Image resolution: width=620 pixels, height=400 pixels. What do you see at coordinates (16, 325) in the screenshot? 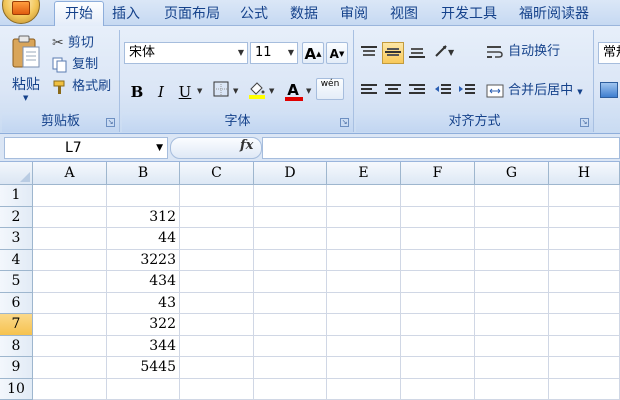
I see `row-header-7: 7` at bounding box center [16, 325].